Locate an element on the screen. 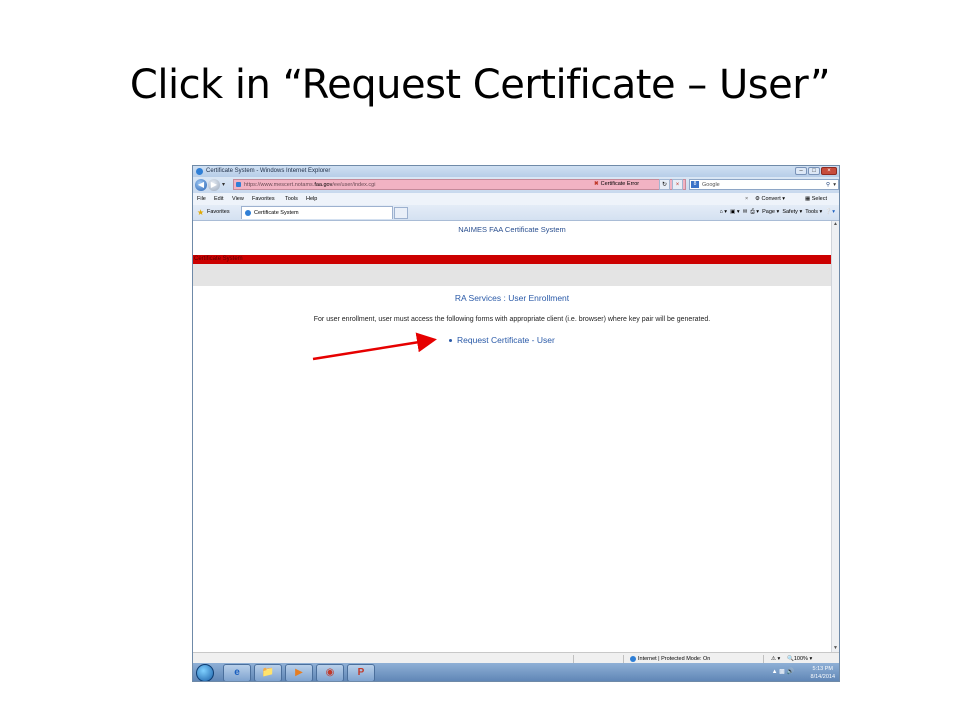 Image resolution: width=960 pixels, height=720 pixels. chrome-icon: ◉ is located at coordinates (330, 672).